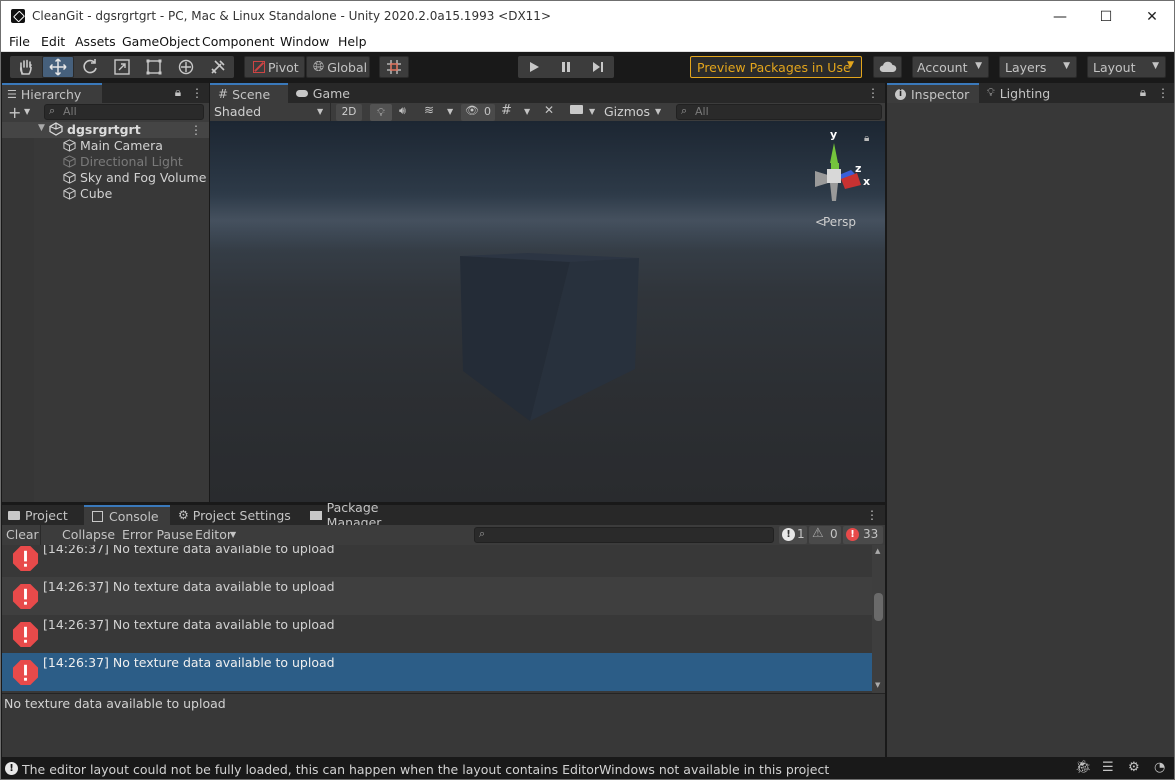 The height and width of the screenshot is (780, 1175). Describe the element at coordinates (549, 337) in the screenshot. I see `cube-mesh` at that location.